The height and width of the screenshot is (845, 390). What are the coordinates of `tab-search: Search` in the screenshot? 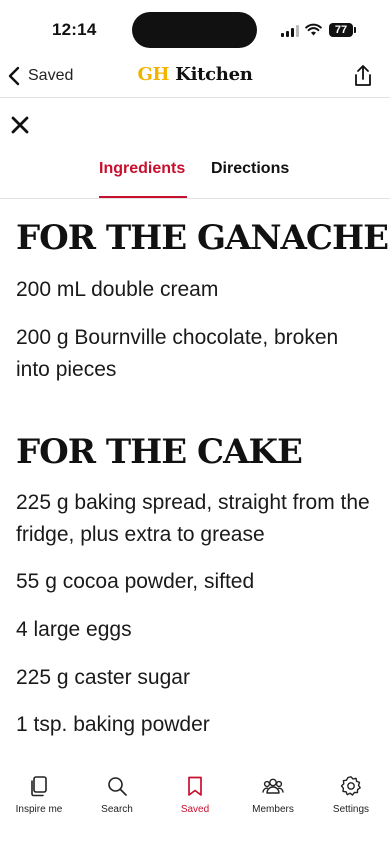 It's located at (117, 795).